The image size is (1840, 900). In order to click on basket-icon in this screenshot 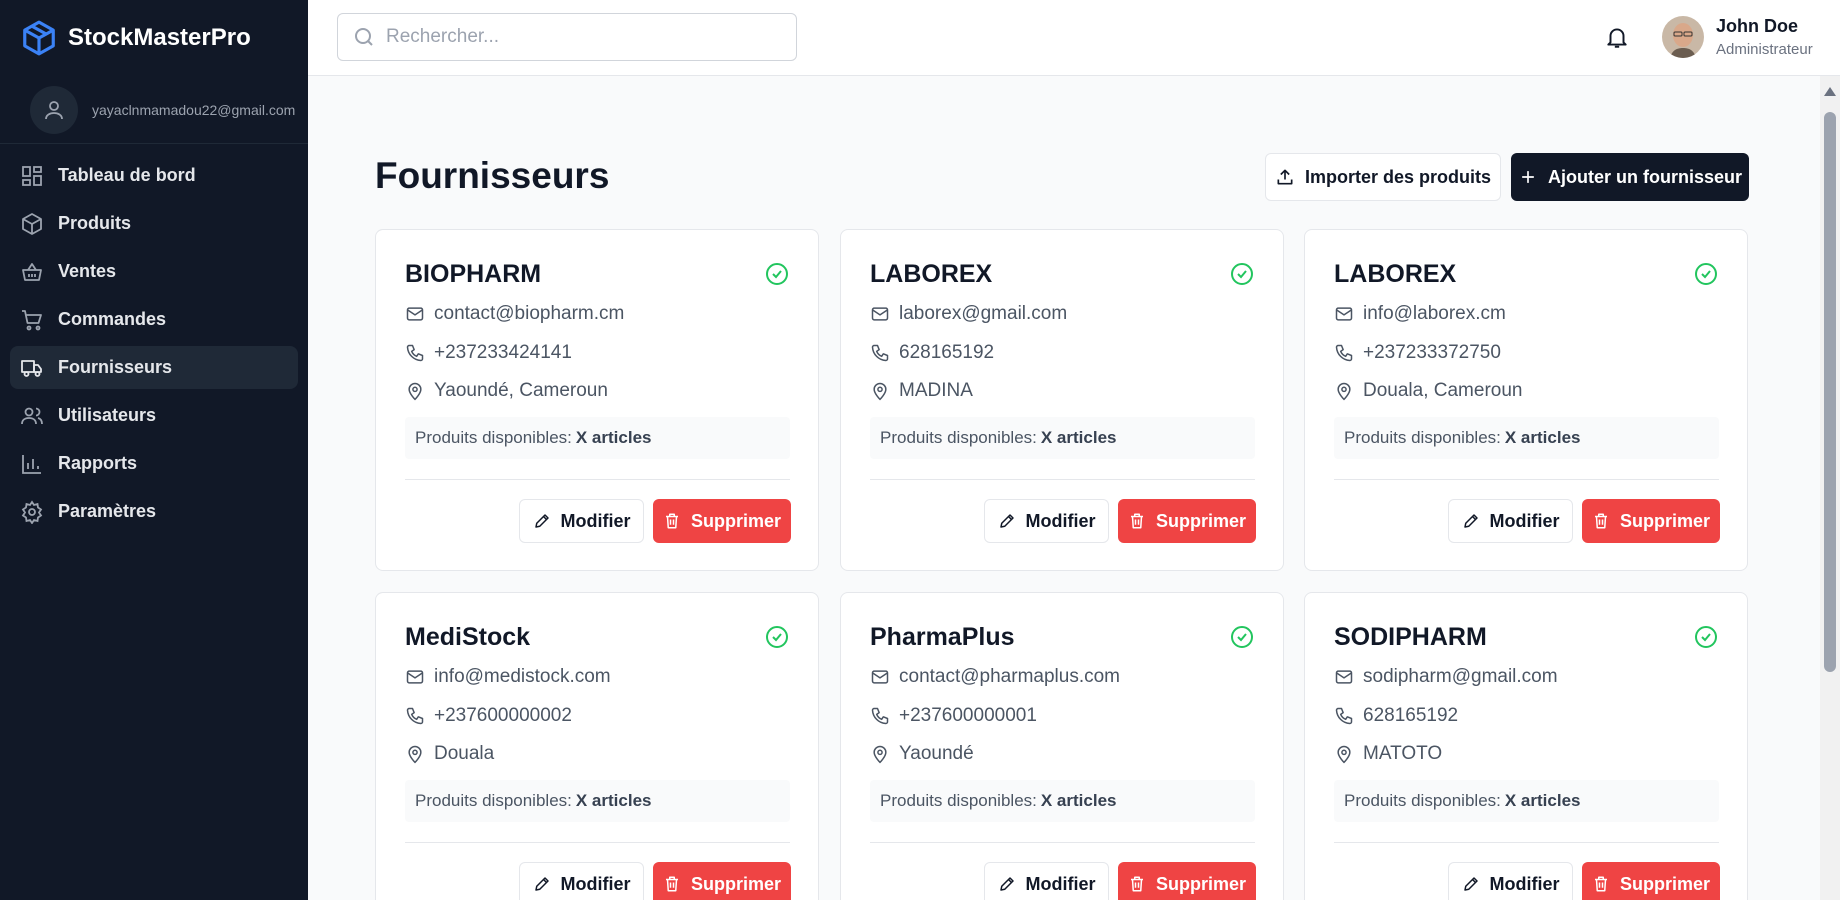, I will do `click(32, 271)`.